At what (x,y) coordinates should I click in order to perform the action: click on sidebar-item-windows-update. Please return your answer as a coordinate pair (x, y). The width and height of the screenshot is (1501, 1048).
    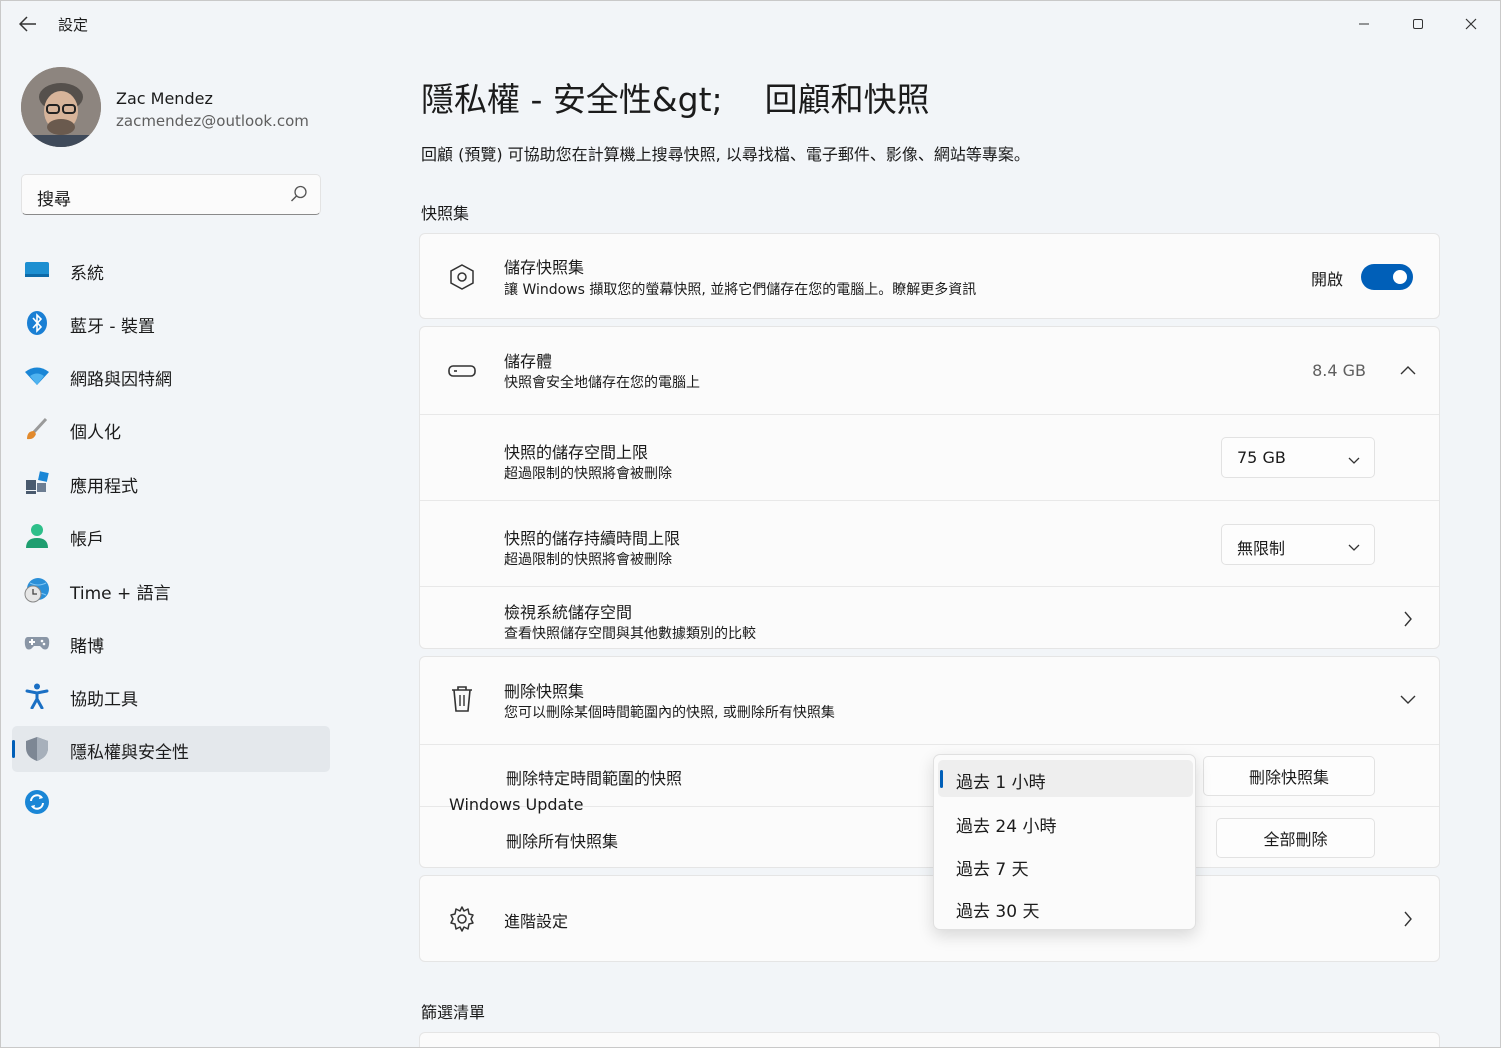
    Looking at the image, I should click on (171, 802).